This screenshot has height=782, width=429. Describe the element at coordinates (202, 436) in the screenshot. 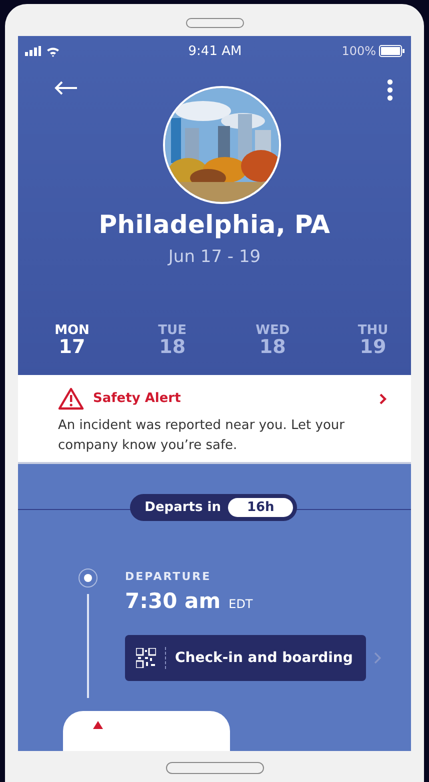

I see `alert-message: An incident was reported near you. Let your company know you’re safe.` at that location.